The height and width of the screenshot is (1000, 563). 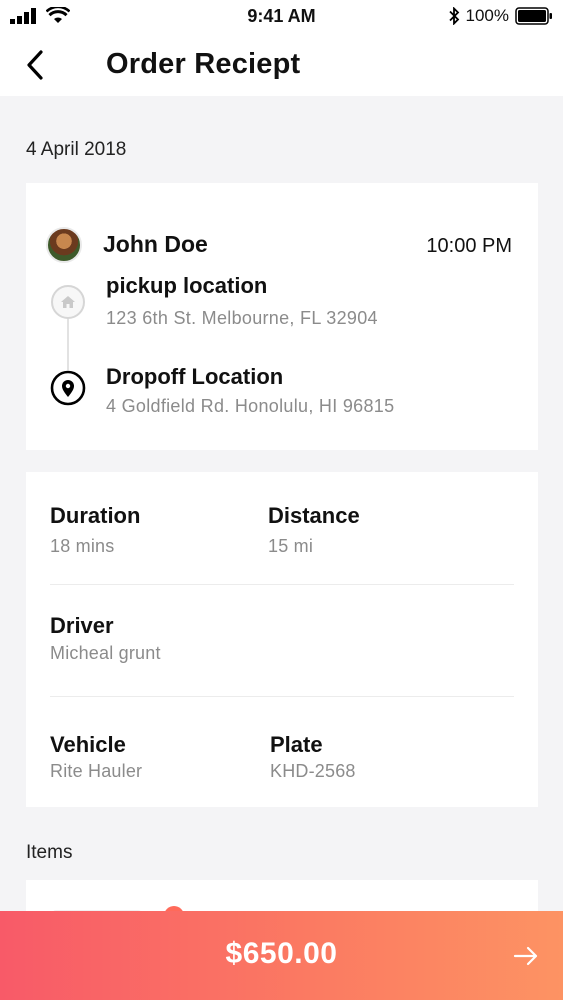 What do you see at coordinates (49, 852) in the screenshot?
I see `items-heading: Items` at bounding box center [49, 852].